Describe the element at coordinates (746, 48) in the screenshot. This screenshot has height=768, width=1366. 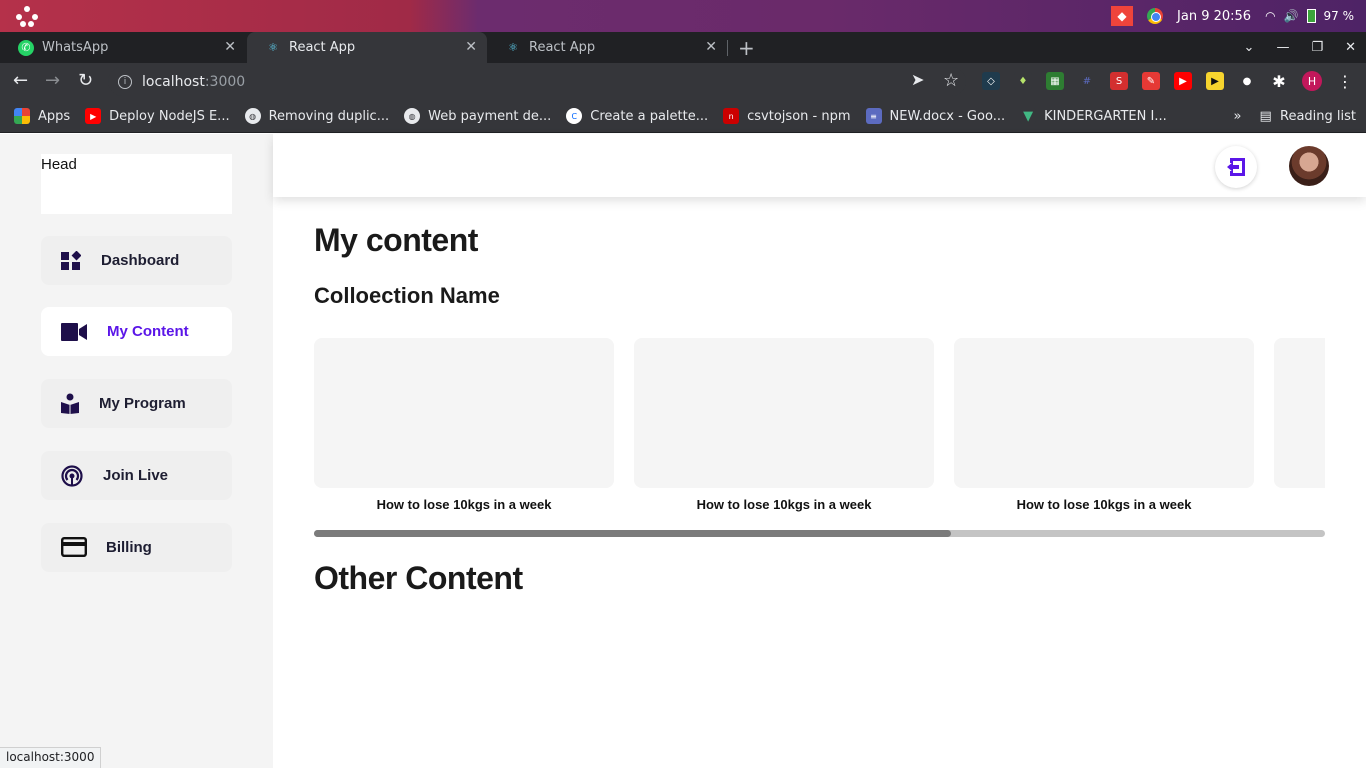
I see `new-tab-button: +` at that location.